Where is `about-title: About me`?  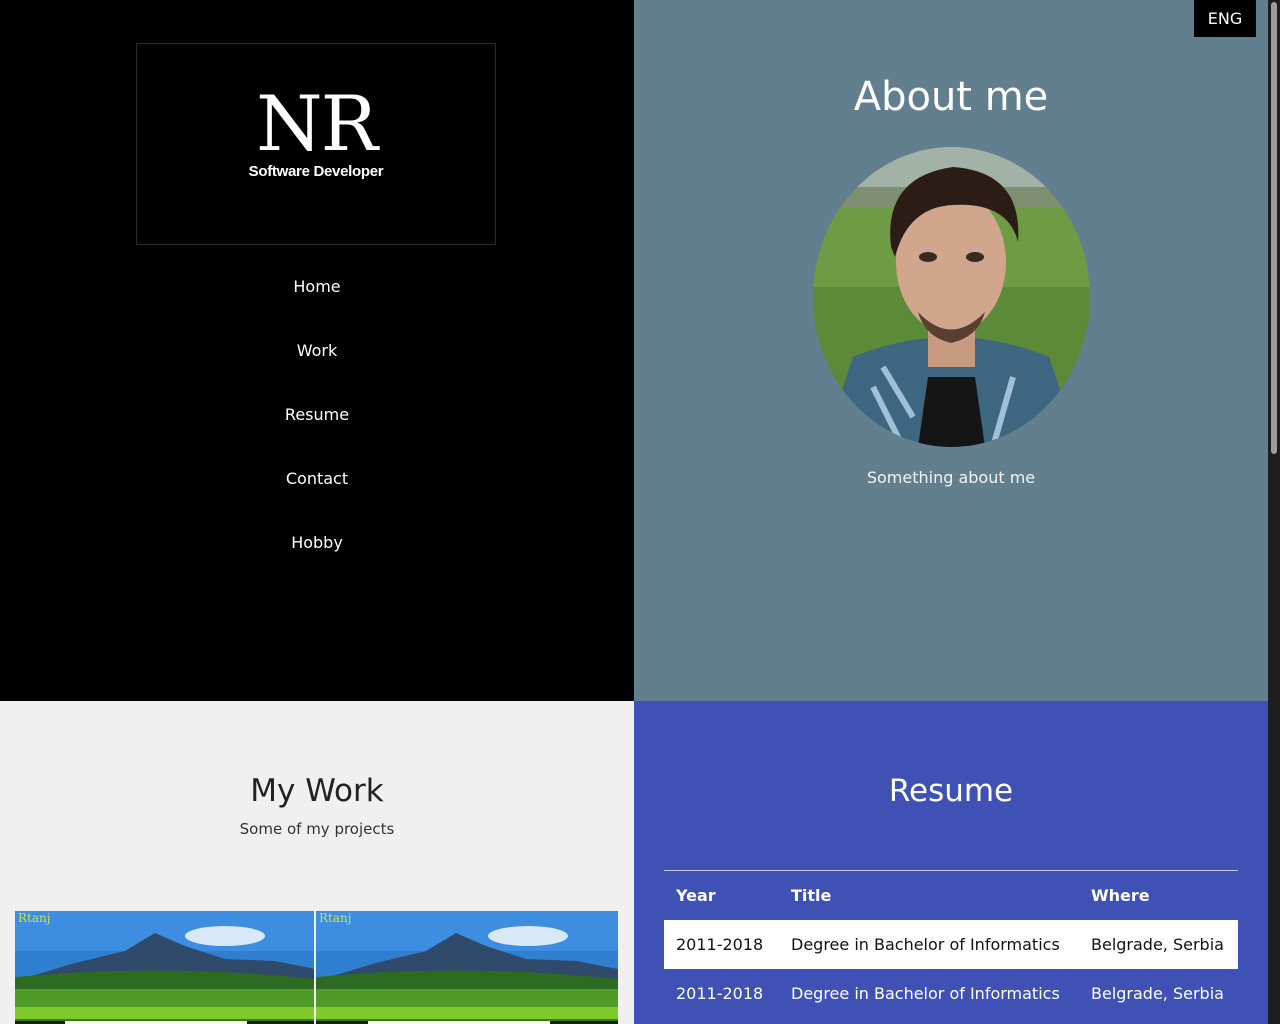
about-title: About me is located at coordinates (951, 97).